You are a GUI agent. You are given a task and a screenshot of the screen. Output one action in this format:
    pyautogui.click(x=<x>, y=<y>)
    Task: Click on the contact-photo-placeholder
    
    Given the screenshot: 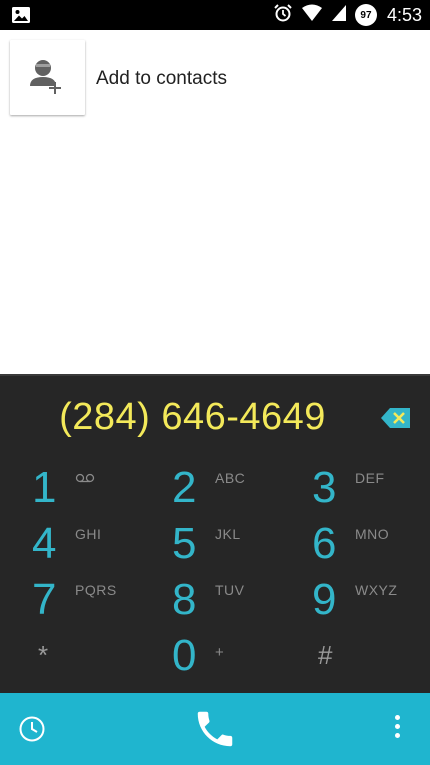 What is the action you would take?
    pyautogui.click(x=47, y=77)
    